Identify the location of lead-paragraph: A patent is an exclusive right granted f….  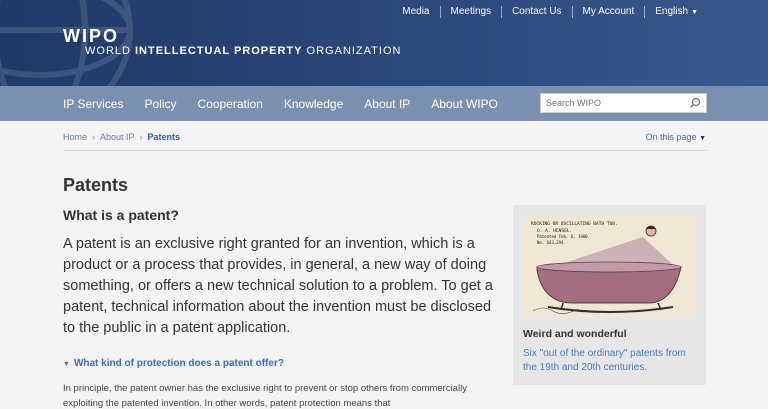
(278, 286).